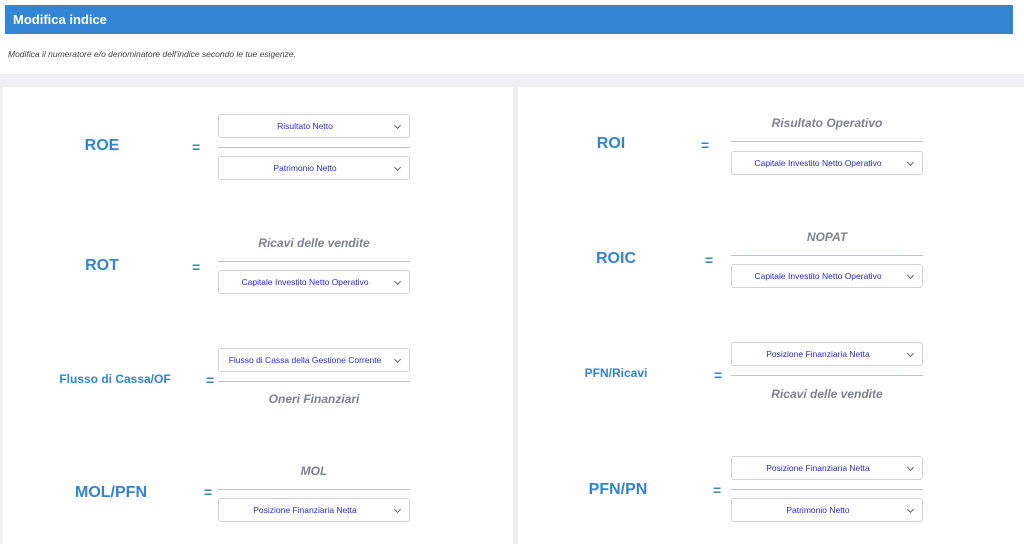 This screenshot has width=1024, height=544. I want to click on index-name-rot: ROT, so click(102, 265).